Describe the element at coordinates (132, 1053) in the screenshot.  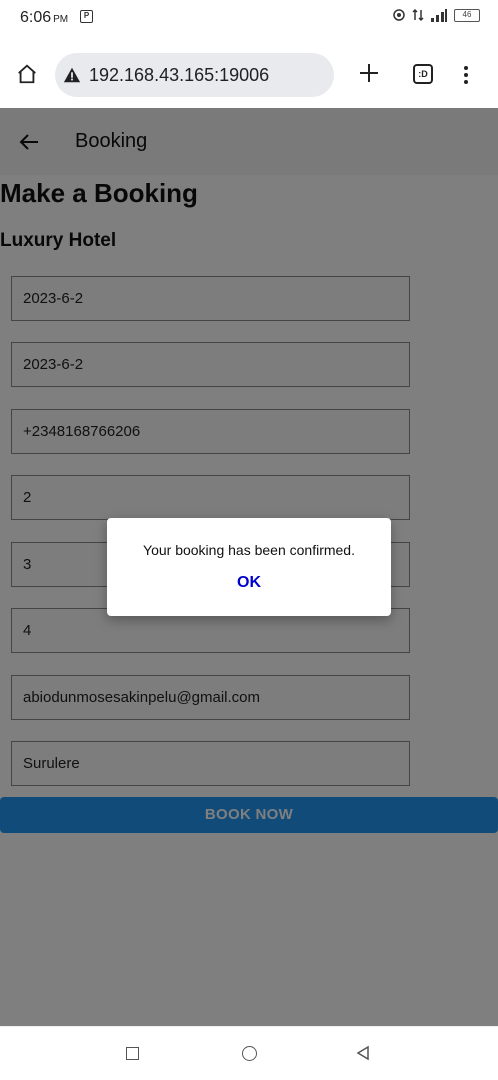
I see `recents-button` at that location.